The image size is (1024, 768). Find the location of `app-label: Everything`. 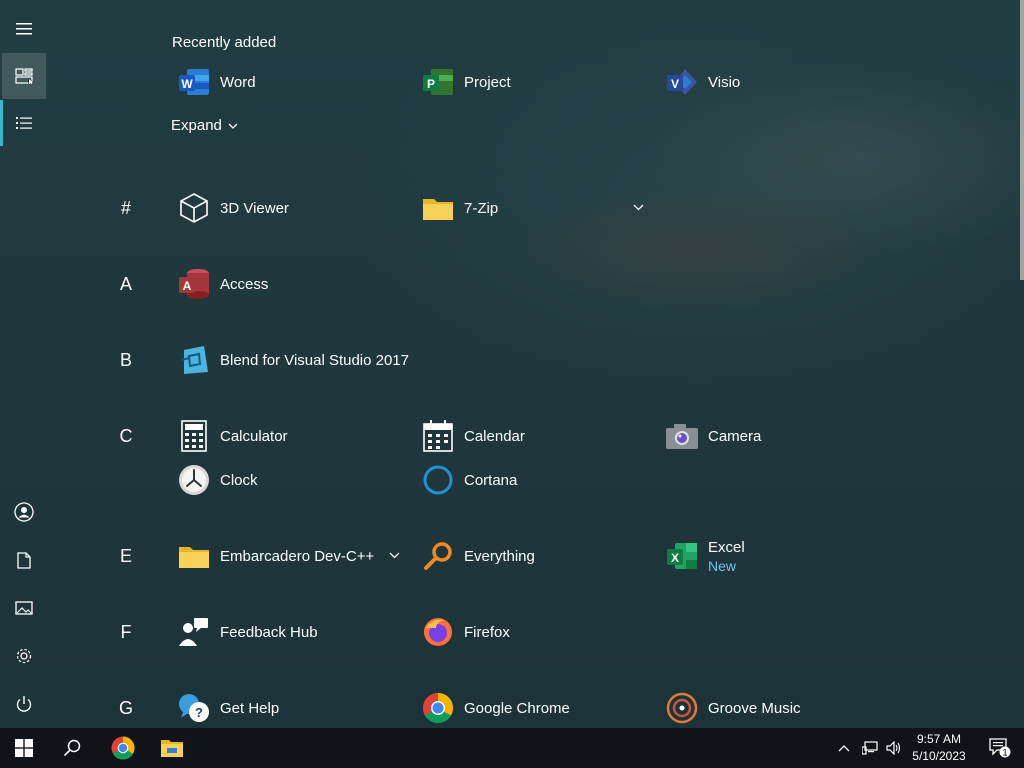

app-label: Everything is located at coordinates (499, 556).